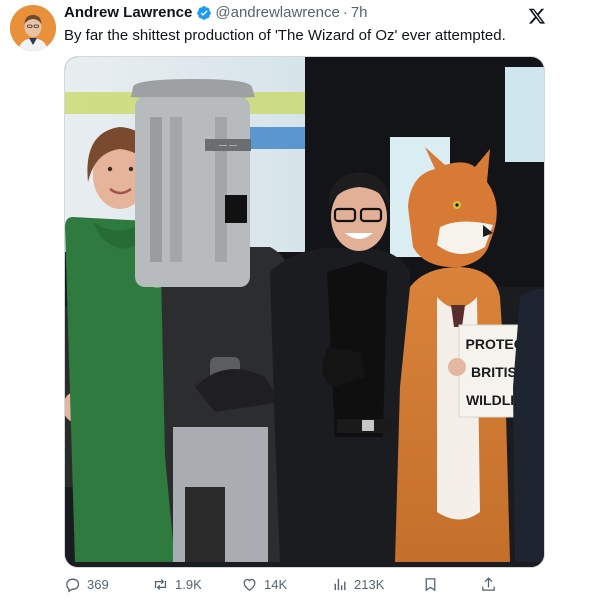  I want to click on reply-icon, so click(73, 585).